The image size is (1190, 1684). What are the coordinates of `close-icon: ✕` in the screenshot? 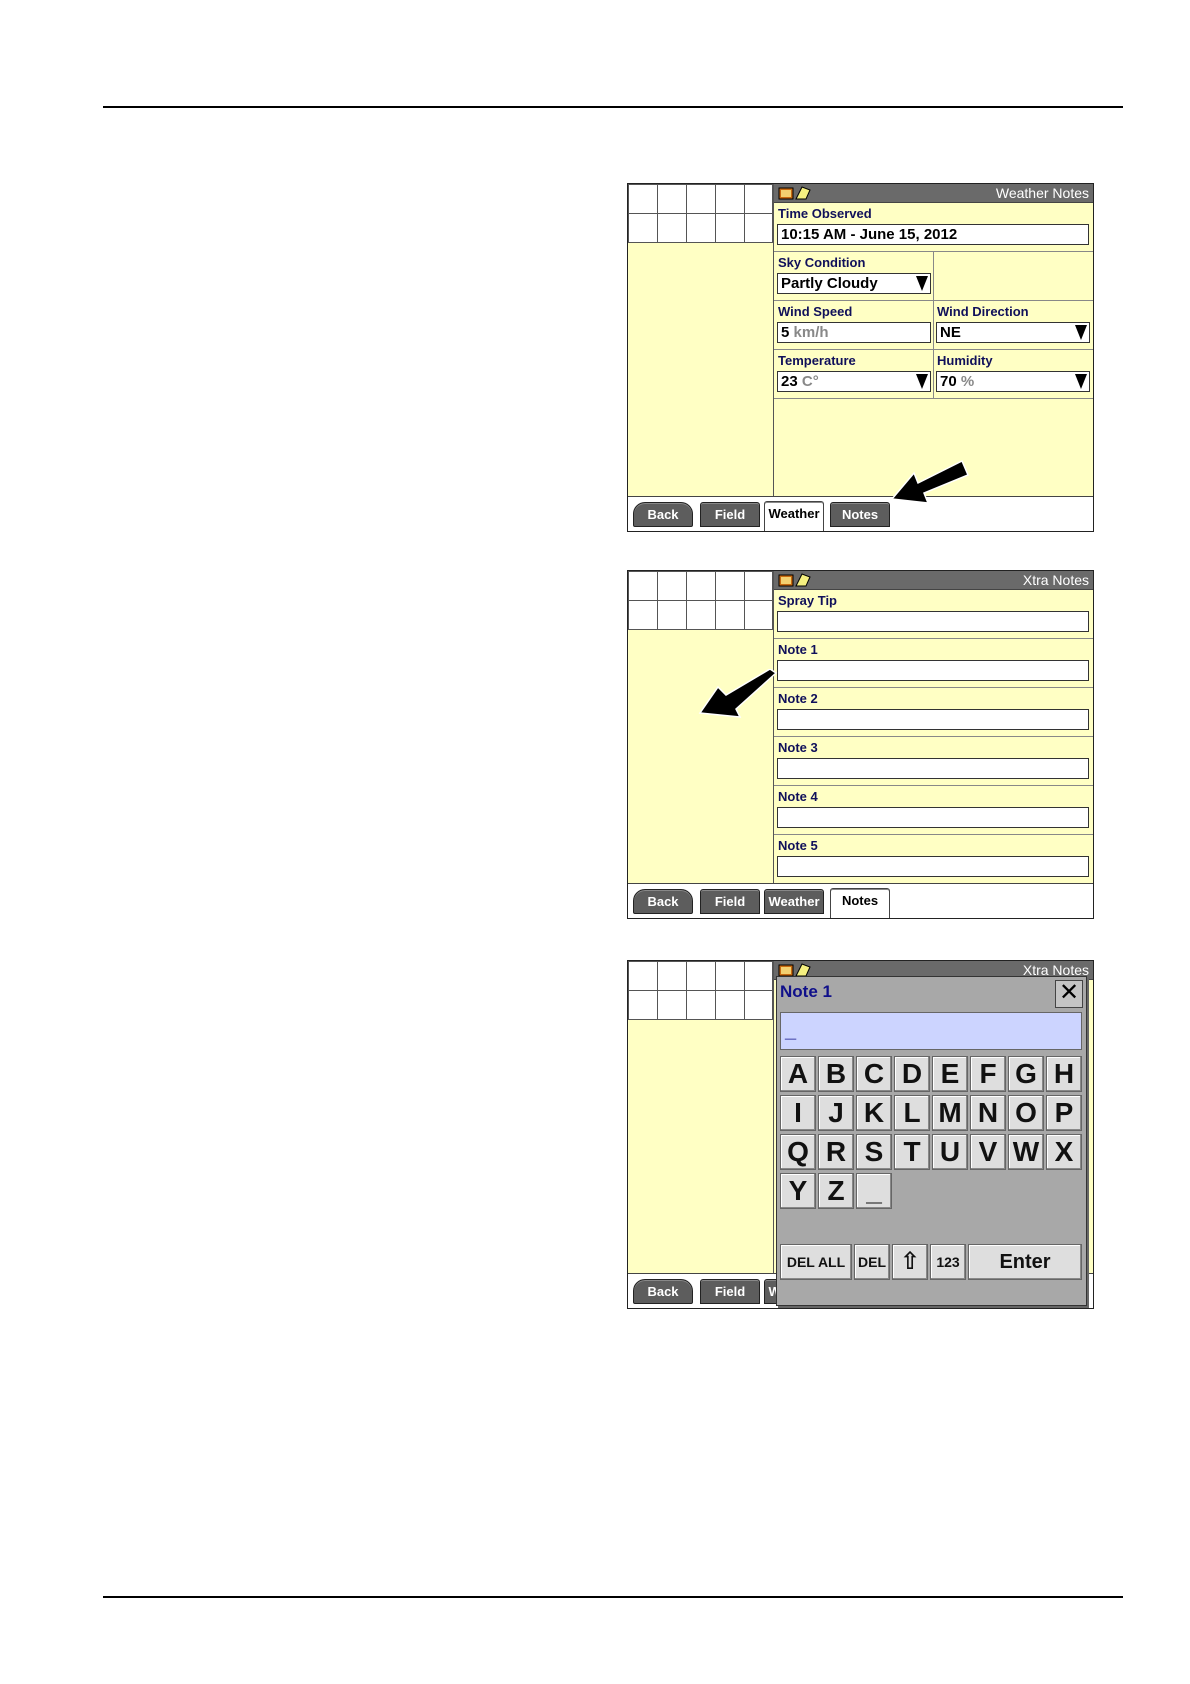 It's located at (1069, 994).